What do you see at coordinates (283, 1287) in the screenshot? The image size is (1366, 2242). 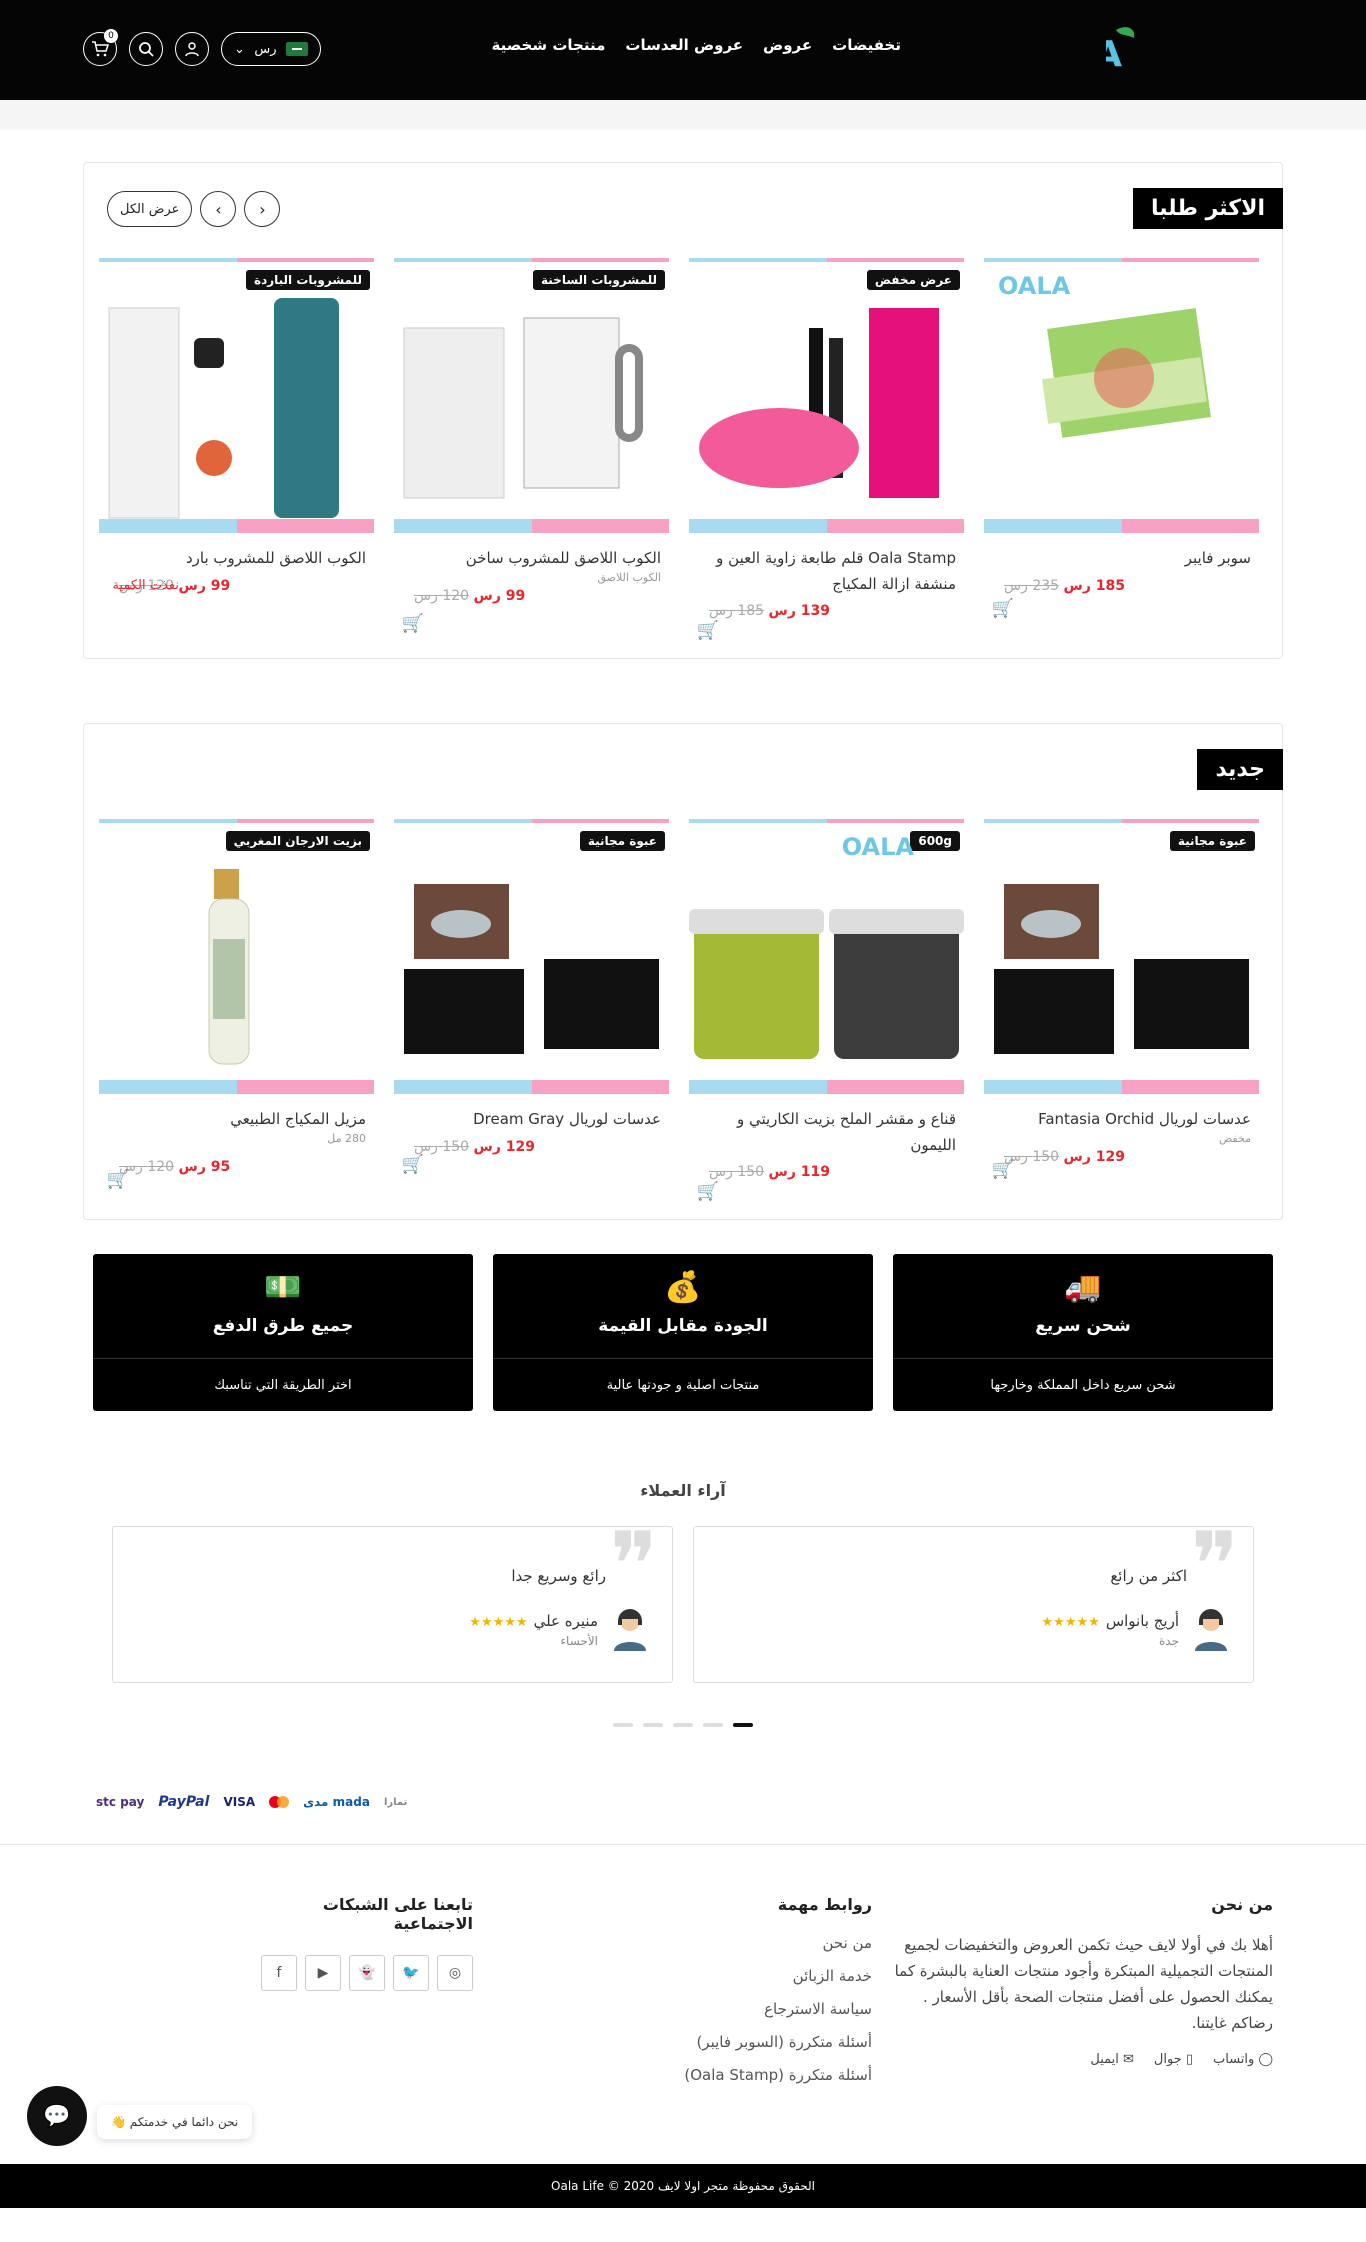 I see `payment-icon: 💵` at bounding box center [283, 1287].